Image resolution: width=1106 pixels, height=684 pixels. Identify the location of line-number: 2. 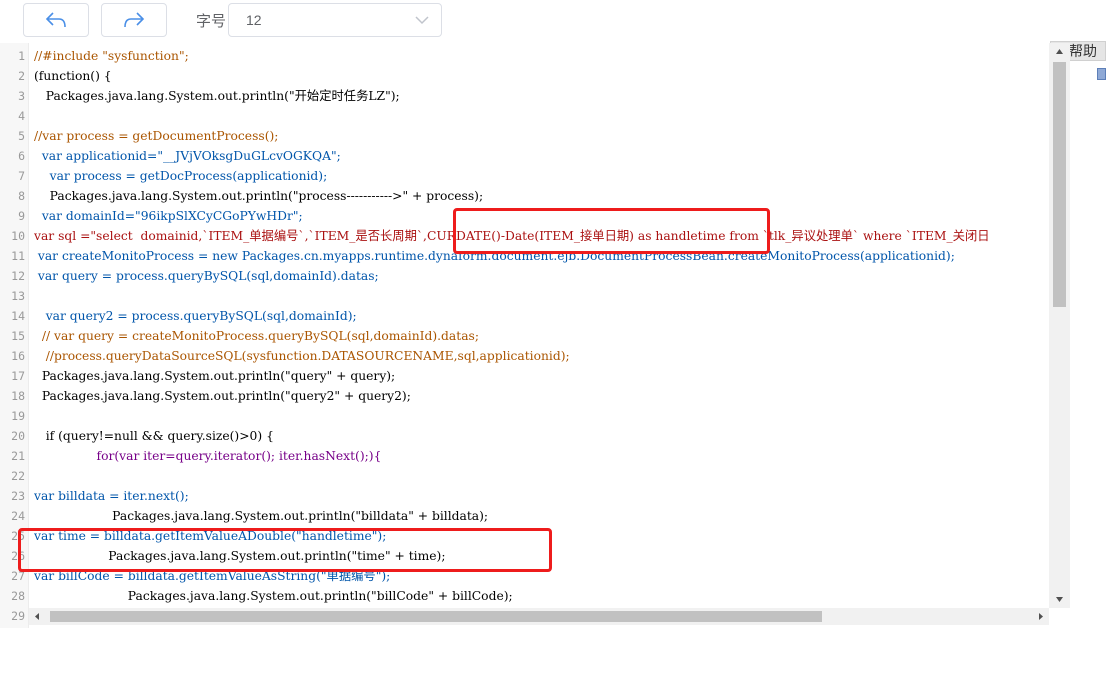
(21, 76).